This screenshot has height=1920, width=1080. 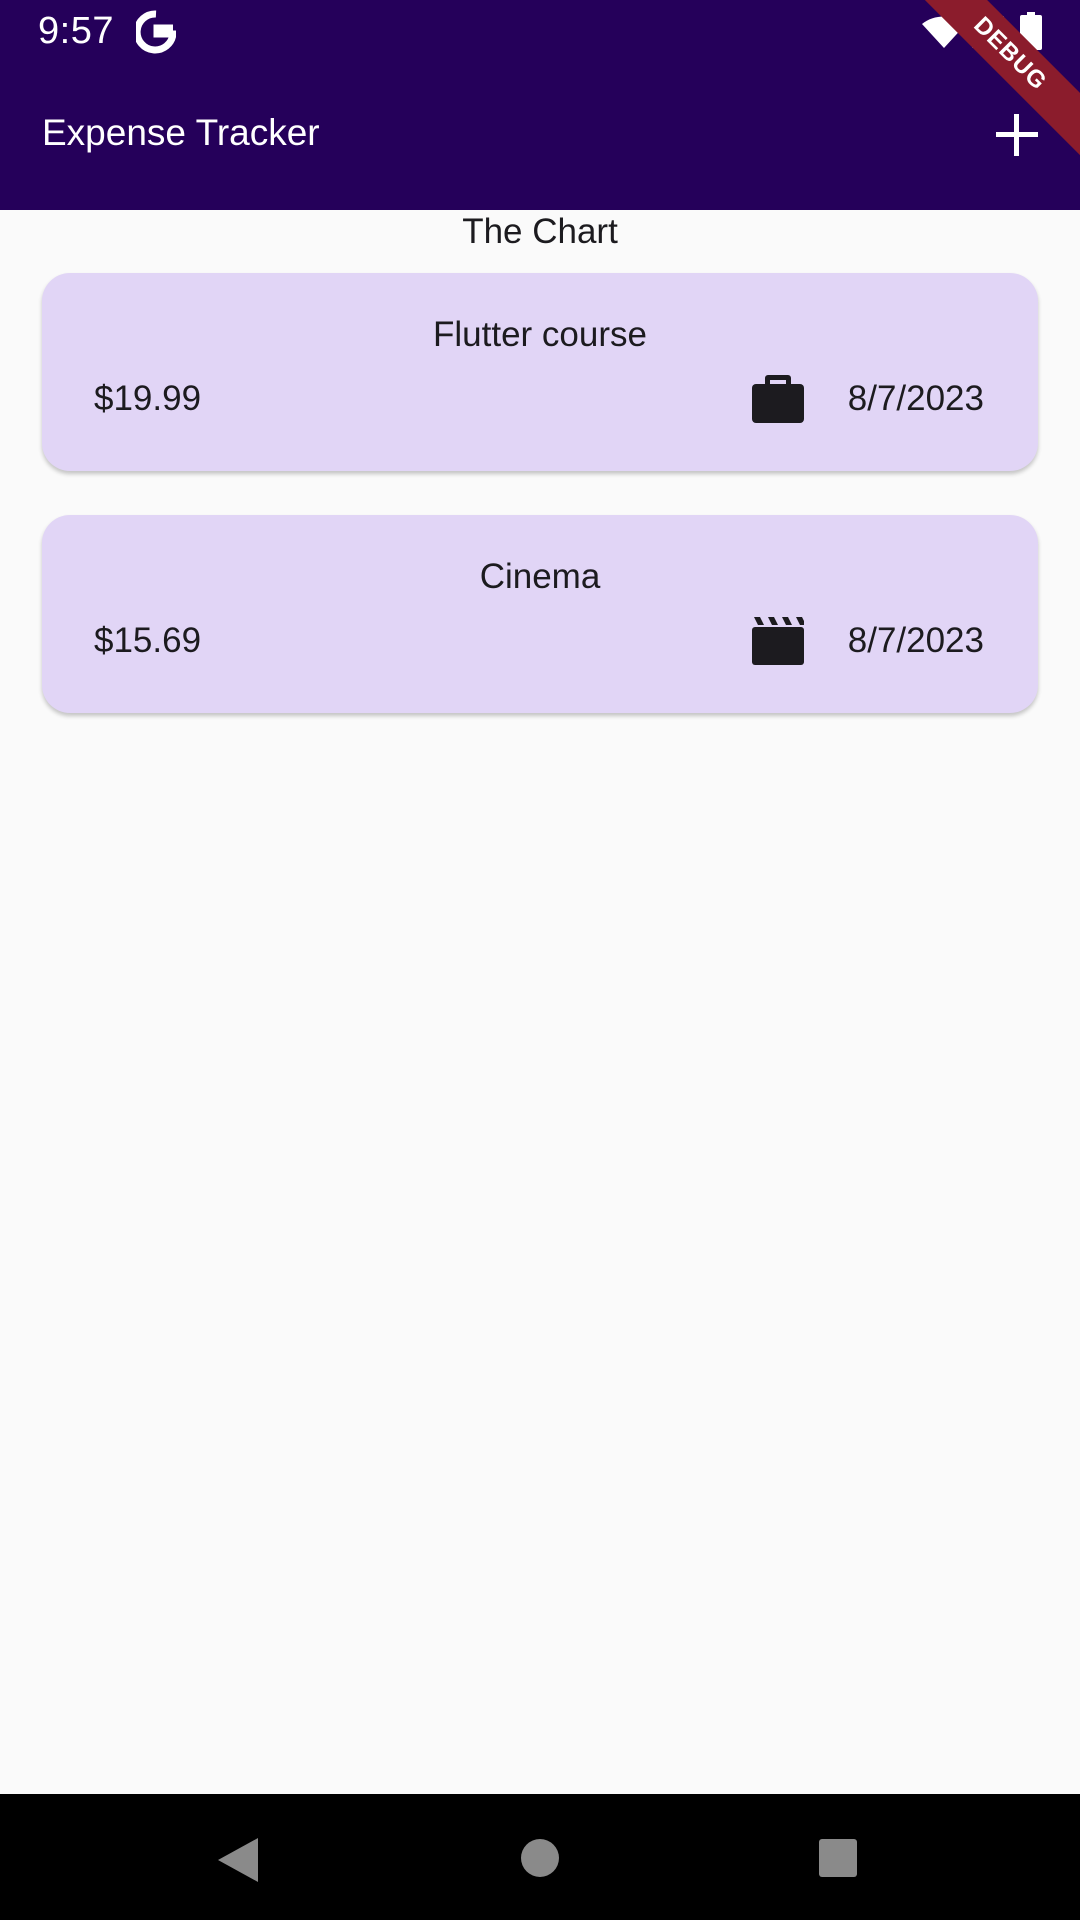 What do you see at coordinates (238, 1860) in the screenshot?
I see `back-icon` at bounding box center [238, 1860].